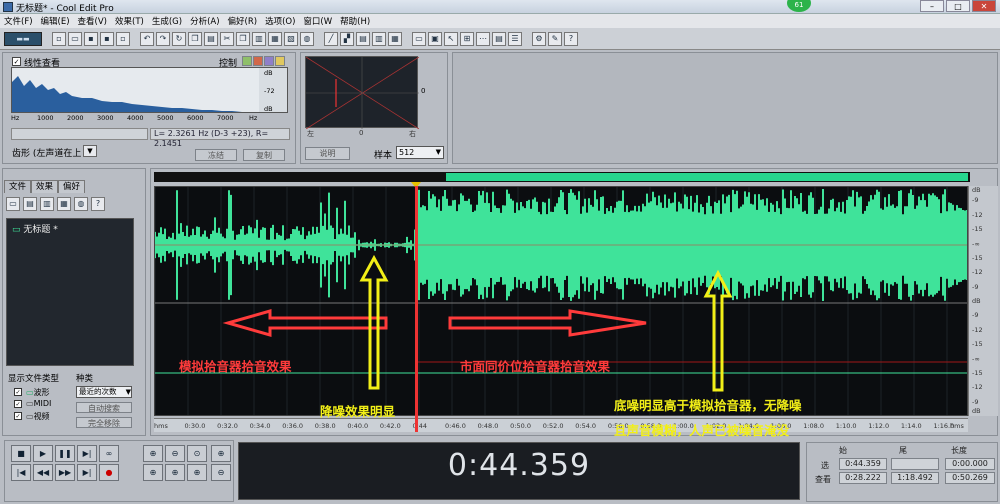  What do you see at coordinates (65, 453) in the screenshot?
I see `pause-icon: ❚❚` at bounding box center [65, 453].